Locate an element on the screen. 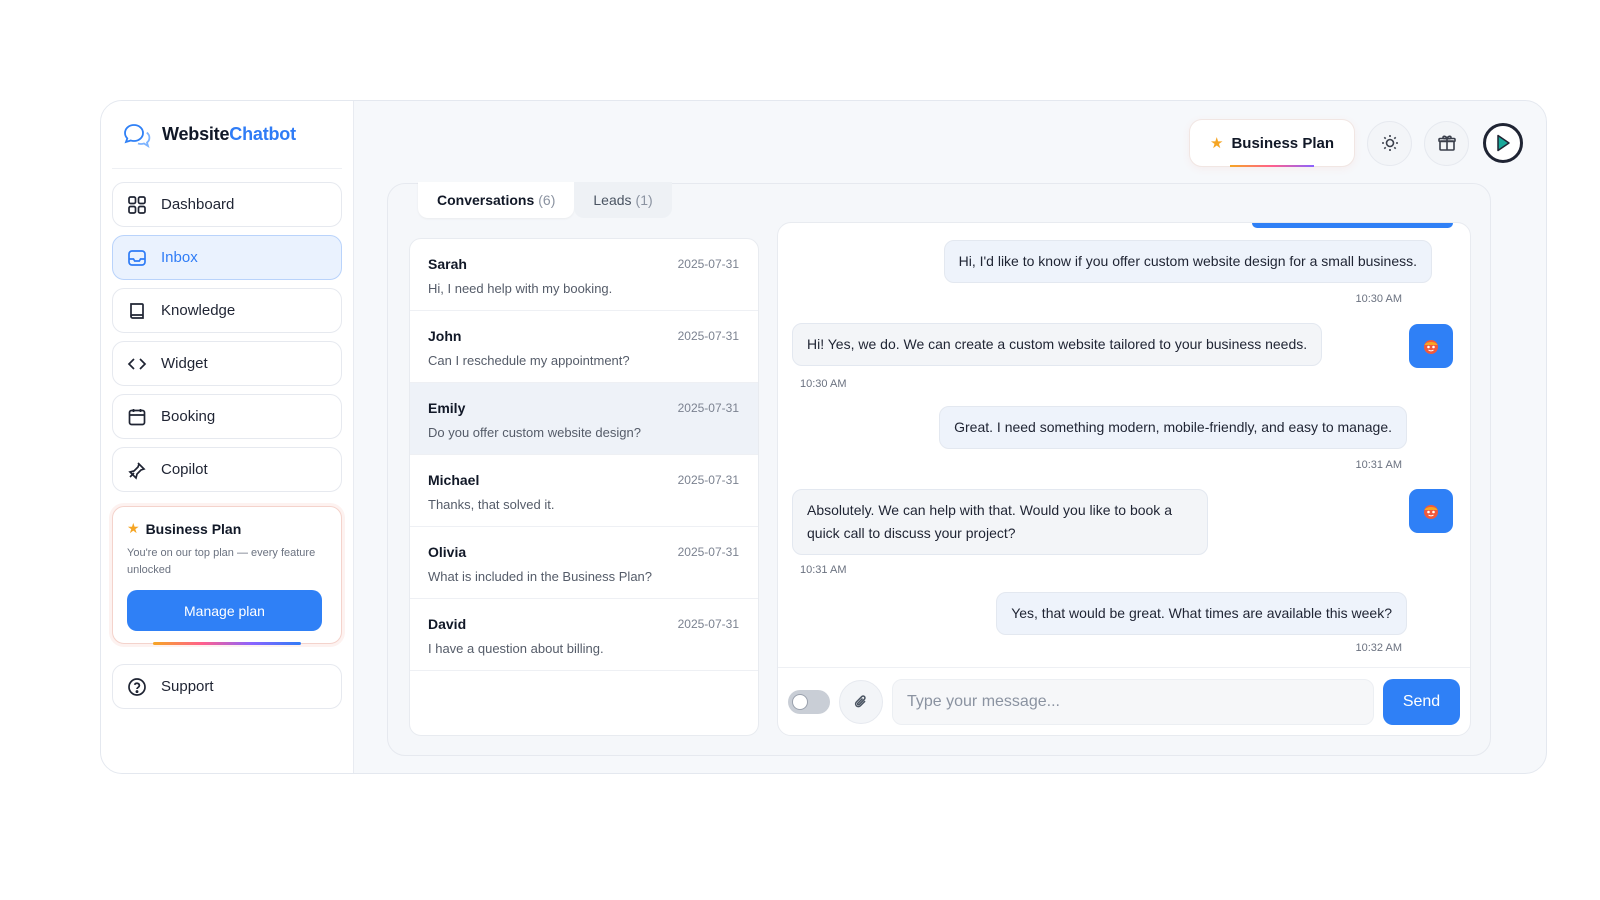 This screenshot has height=900, width=1600. previous-message-edge is located at coordinates (1352, 225).